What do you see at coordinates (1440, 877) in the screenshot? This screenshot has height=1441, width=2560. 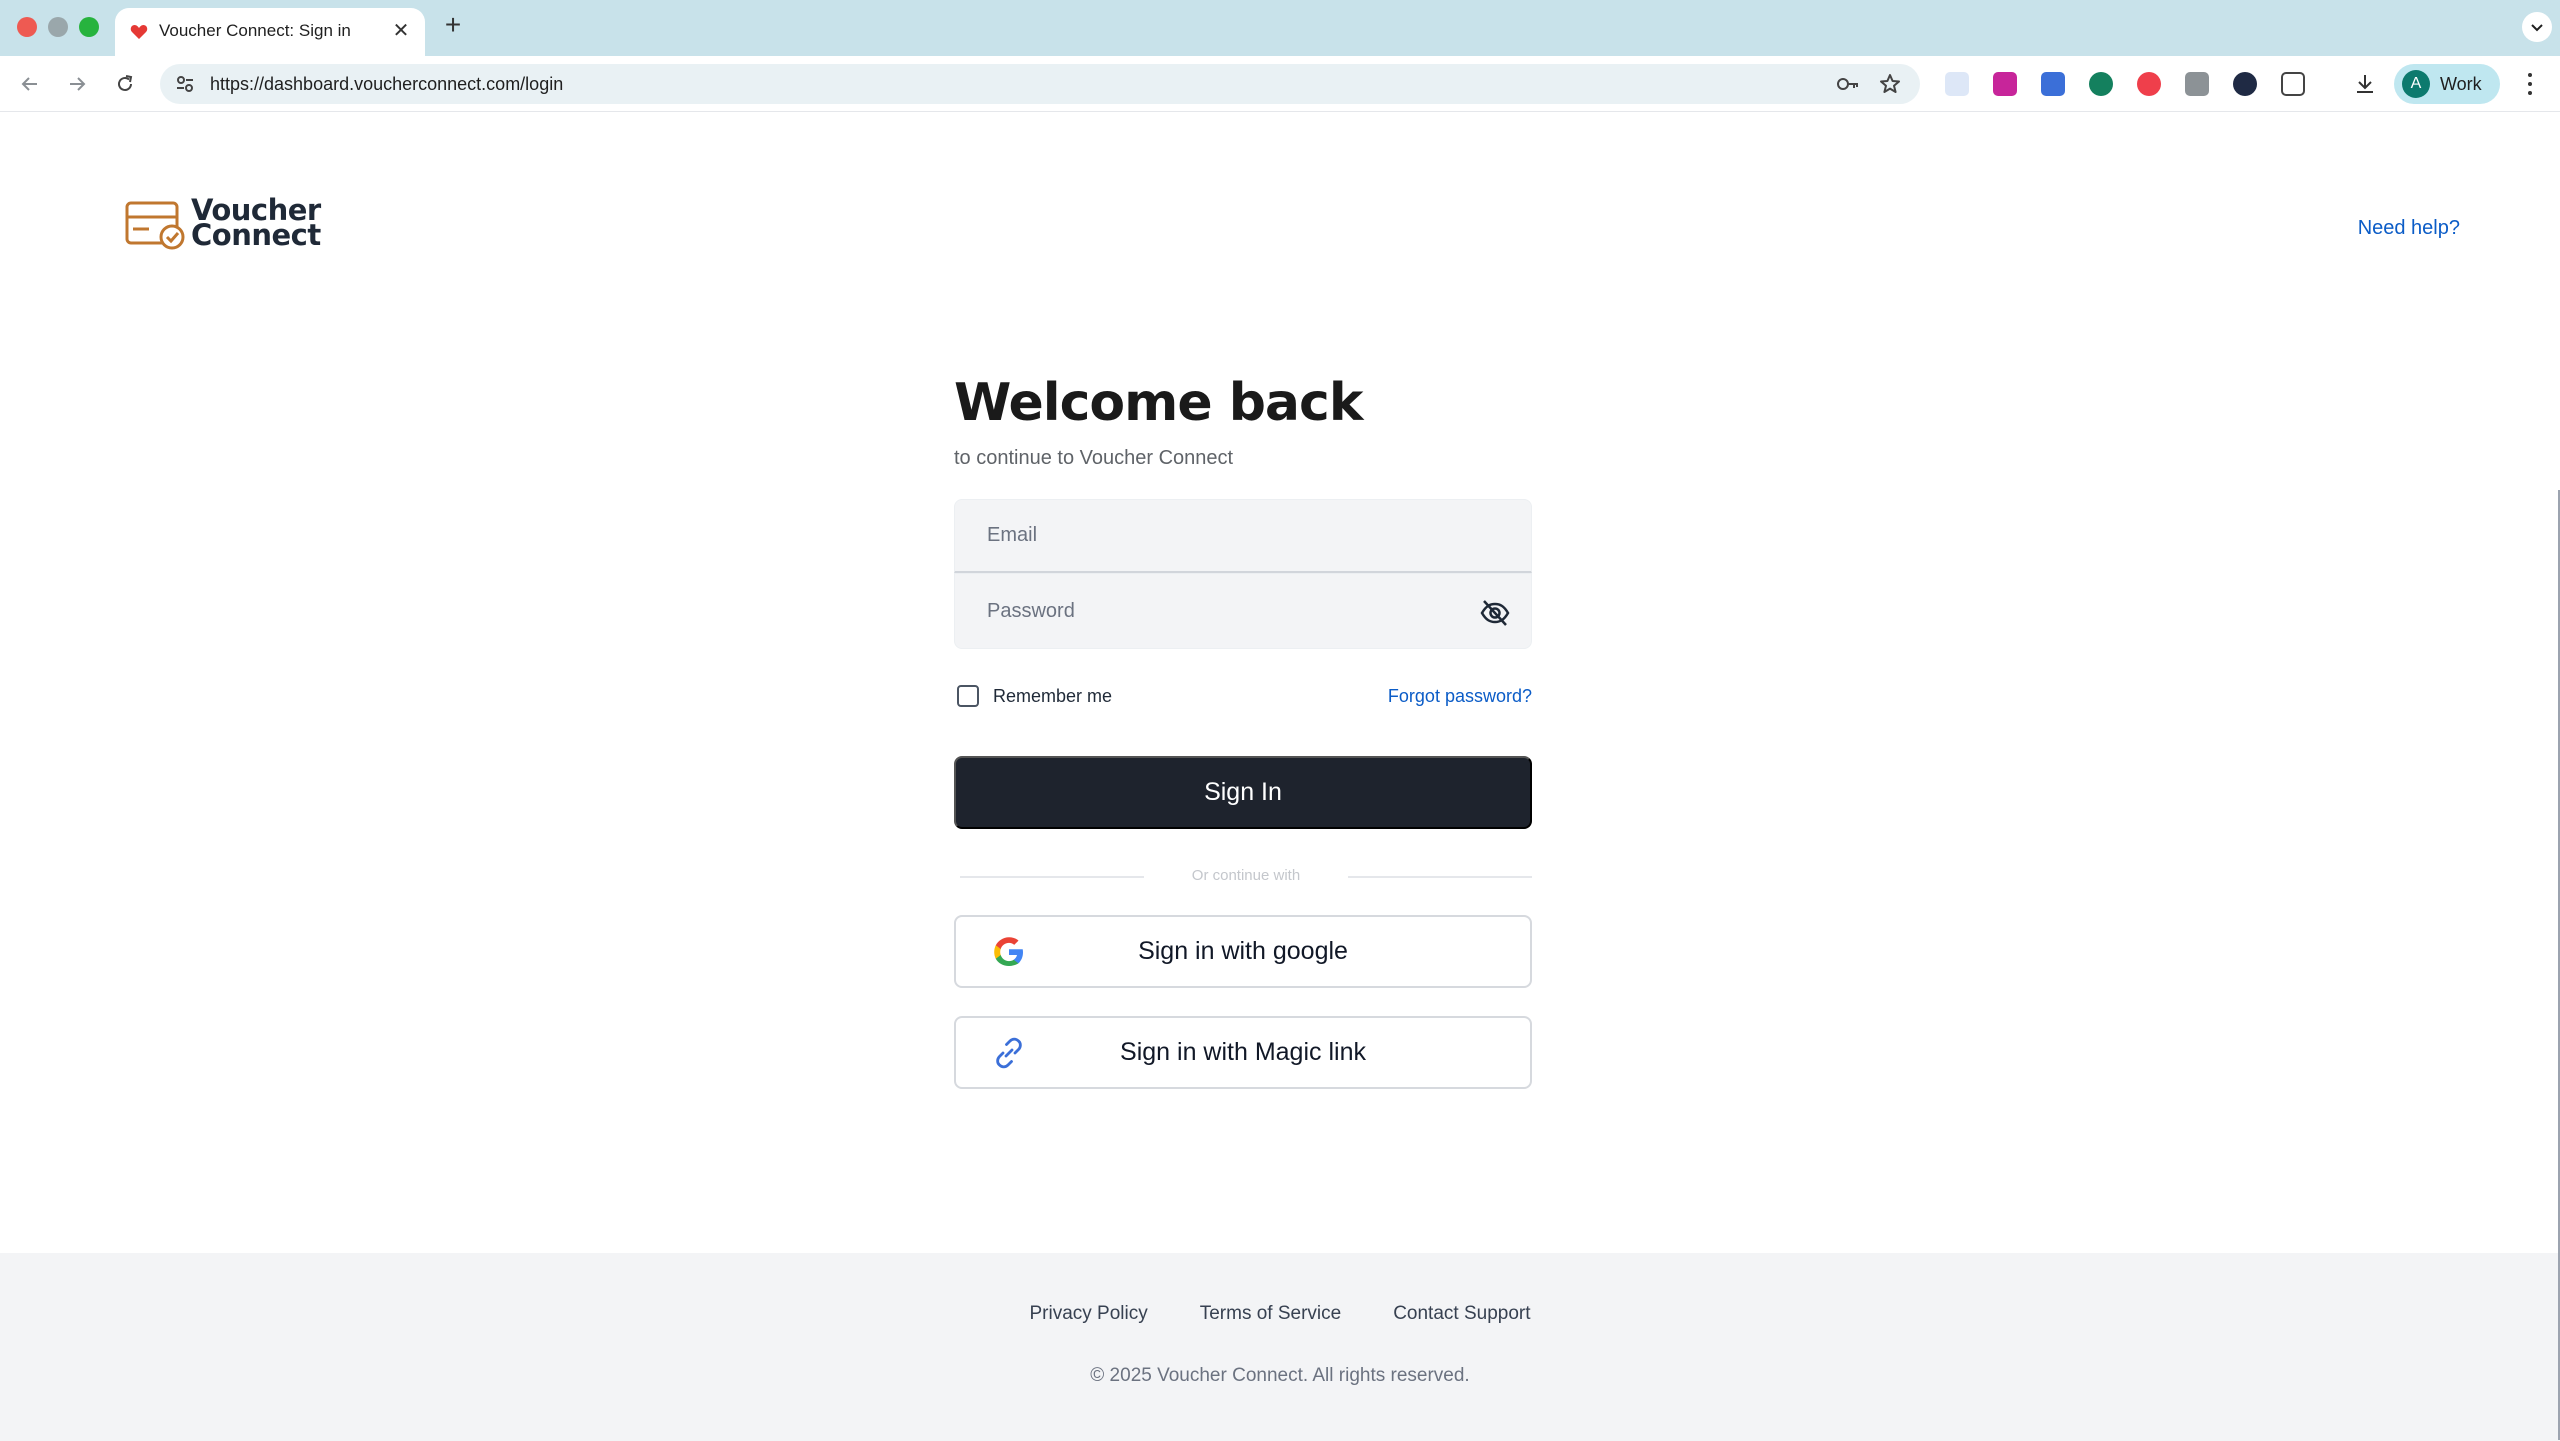 I see `divider-line-right` at bounding box center [1440, 877].